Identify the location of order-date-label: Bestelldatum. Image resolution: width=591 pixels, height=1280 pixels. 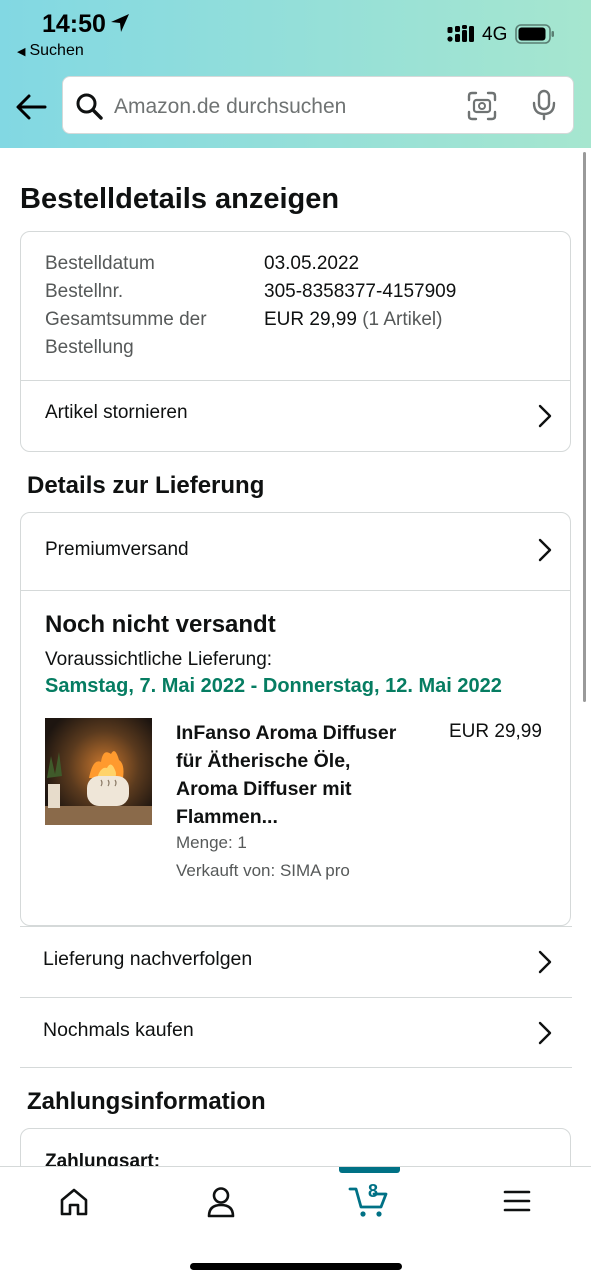
(100, 263).